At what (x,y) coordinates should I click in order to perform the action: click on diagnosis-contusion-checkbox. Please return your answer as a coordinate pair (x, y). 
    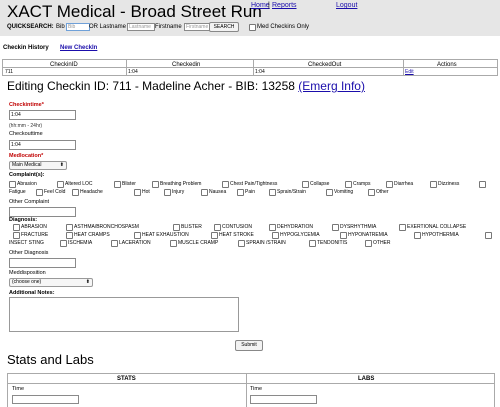
    Looking at the image, I should click on (217, 227).